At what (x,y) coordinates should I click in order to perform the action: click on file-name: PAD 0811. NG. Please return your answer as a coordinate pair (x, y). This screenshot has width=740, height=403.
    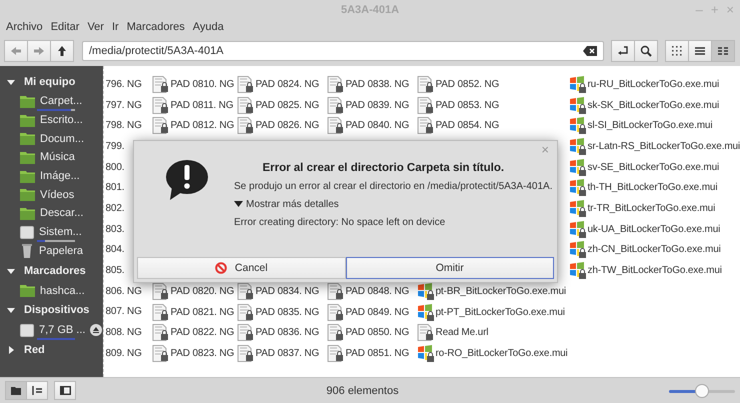
    Looking at the image, I should click on (202, 105).